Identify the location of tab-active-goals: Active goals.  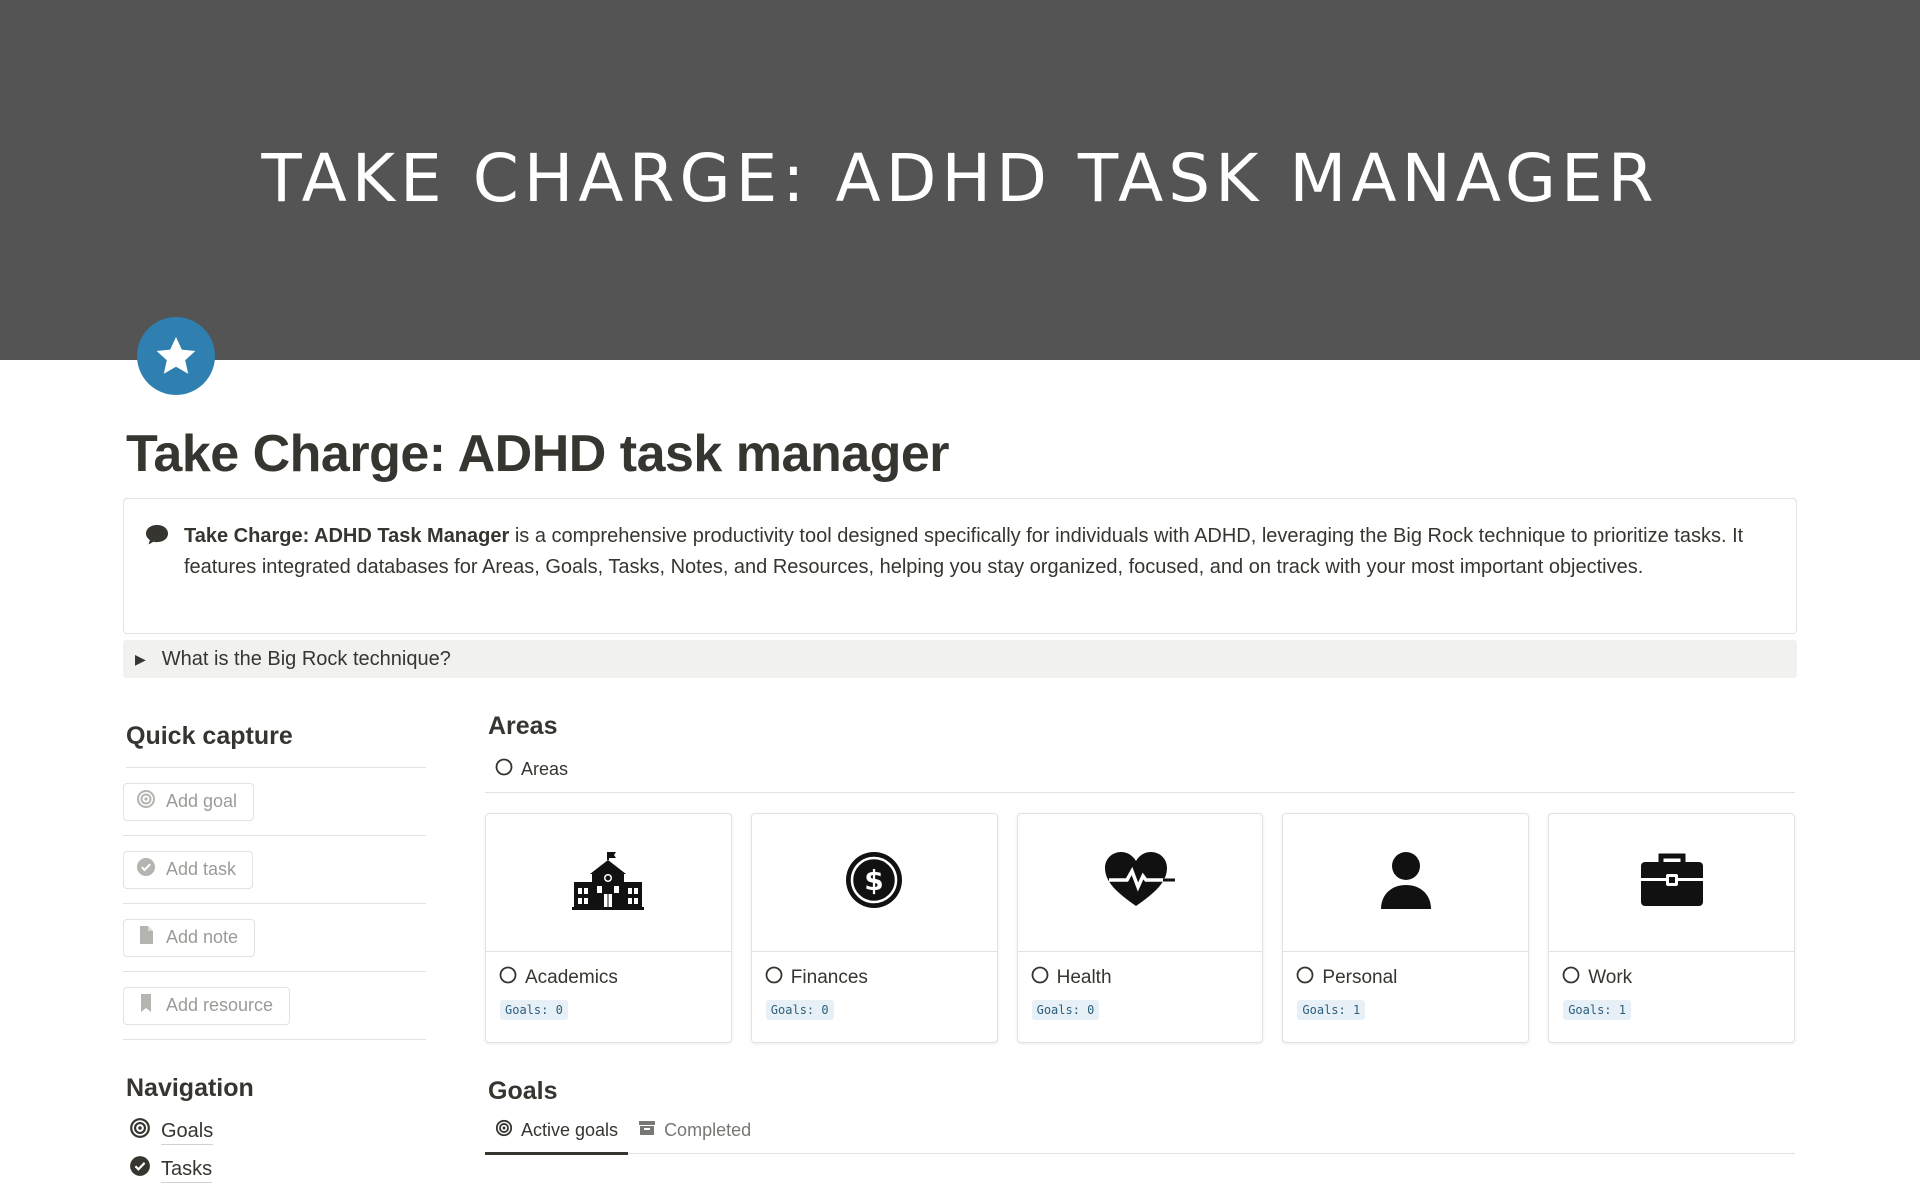
(557, 1131).